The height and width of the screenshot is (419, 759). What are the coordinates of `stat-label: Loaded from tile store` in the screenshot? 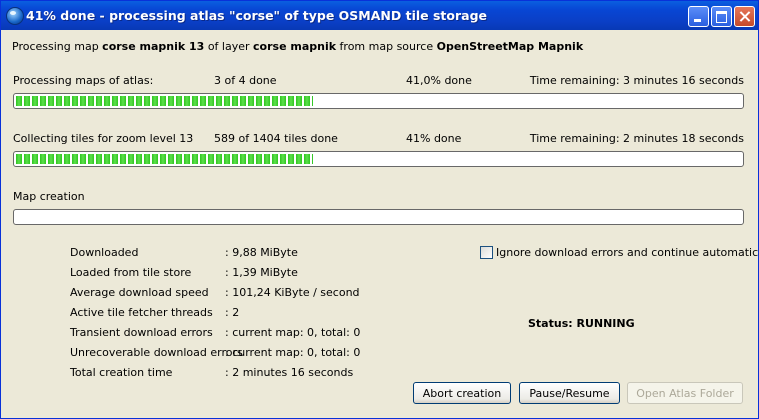 It's located at (131, 272).